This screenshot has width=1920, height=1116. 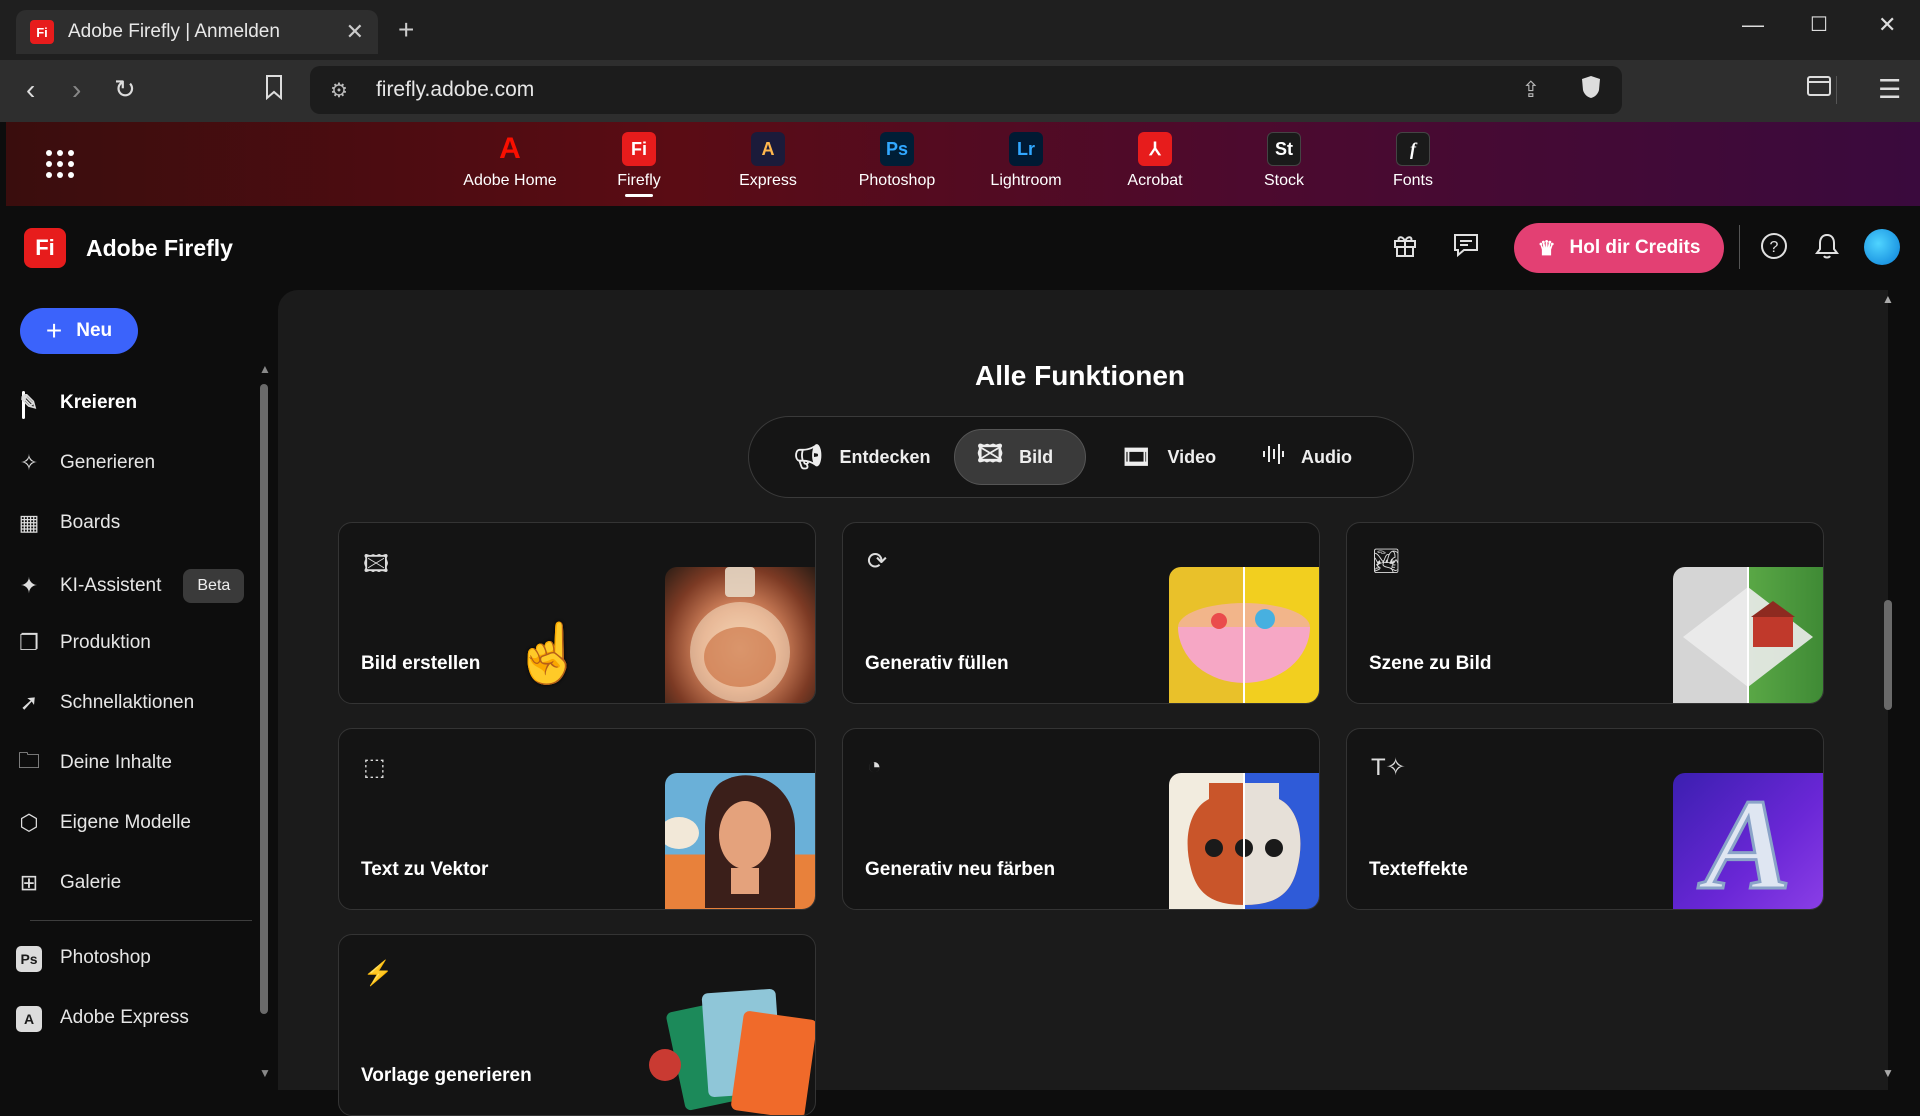 What do you see at coordinates (577, 819) in the screenshot?
I see `feature-card-text-zu-vektor: ⬚ Text zu Vektor` at bounding box center [577, 819].